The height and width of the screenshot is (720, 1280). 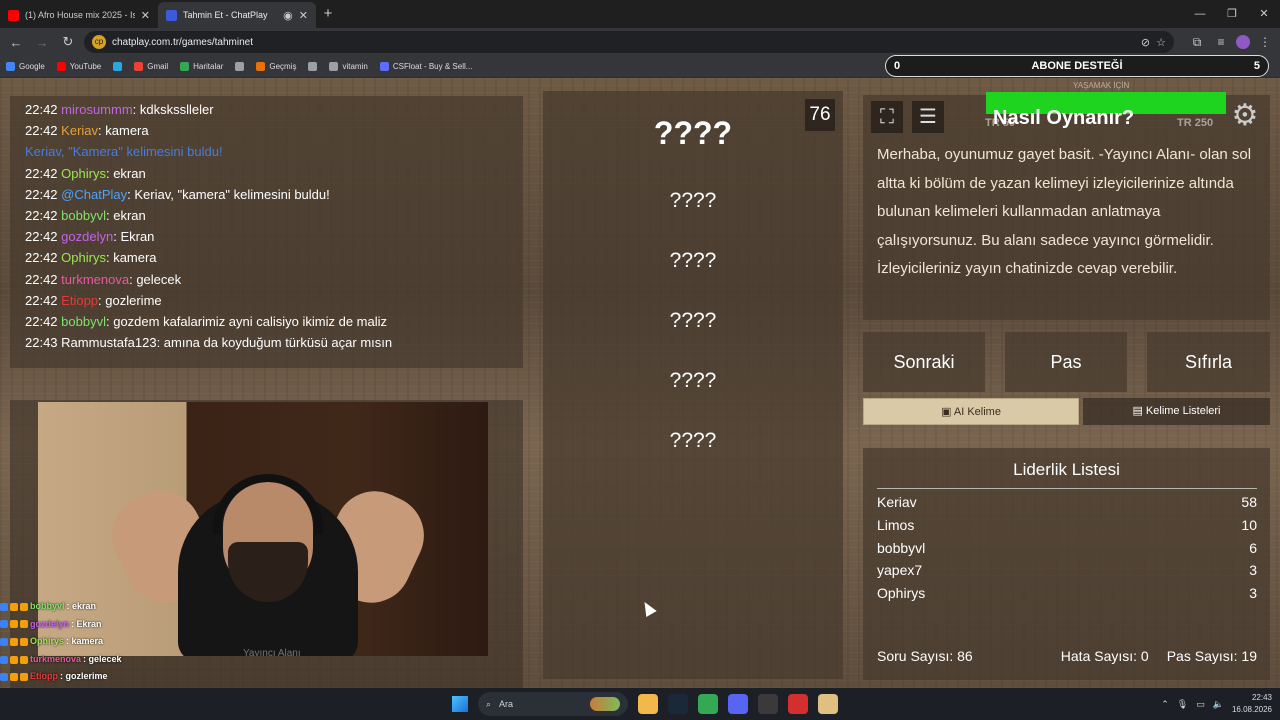 What do you see at coordinates (1176, 411) in the screenshot?
I see `tab-word-lists: ▤ Kelime Listeleri` at bounding box center [1176, 411].